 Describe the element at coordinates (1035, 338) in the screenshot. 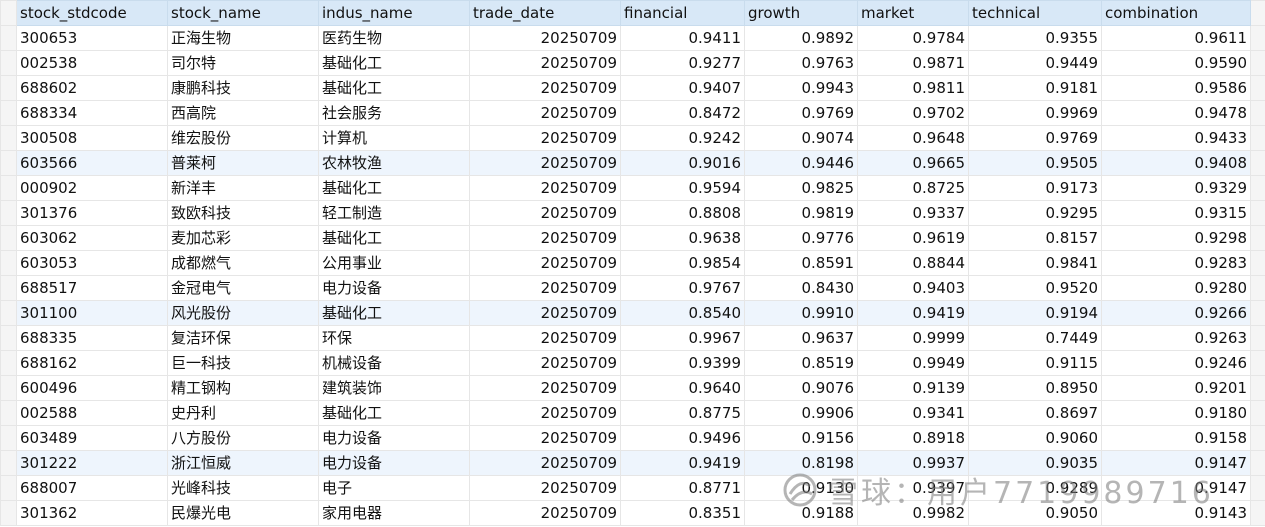

I see `cell-technical: 0.7449` at that location.